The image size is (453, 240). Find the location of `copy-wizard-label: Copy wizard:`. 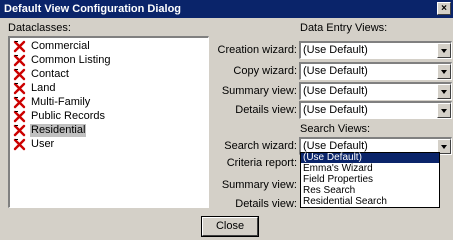

copy-wizard-label: Copy wizard: is located at coordinates (265, 71).